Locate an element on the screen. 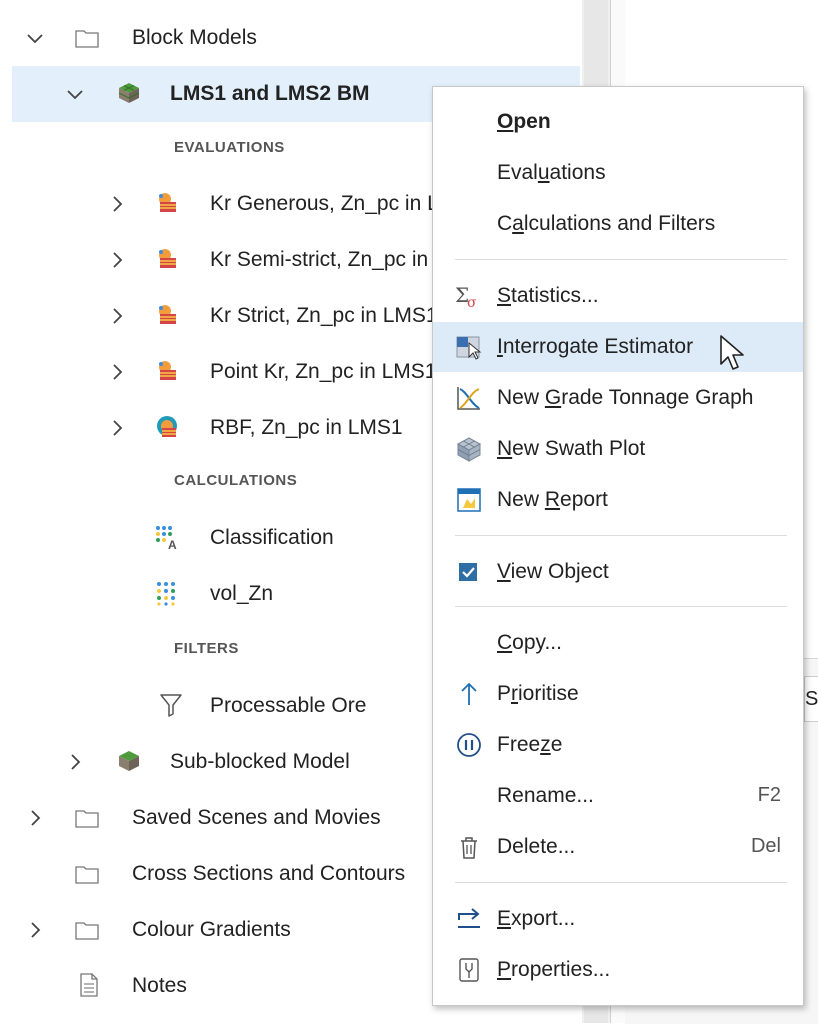  menu-item-evaluations: Evaluations is located at coordinates (618, 173).